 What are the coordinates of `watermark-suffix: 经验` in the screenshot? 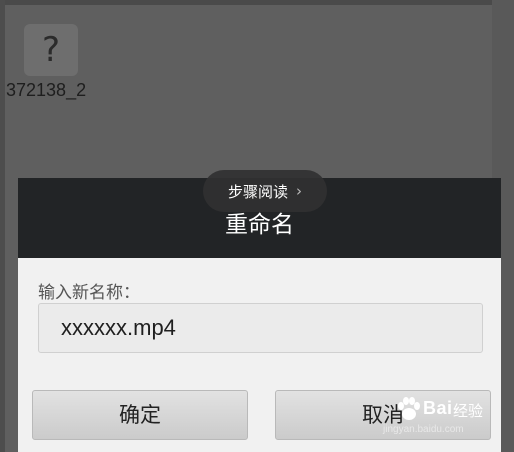 It's located at (468, 411).